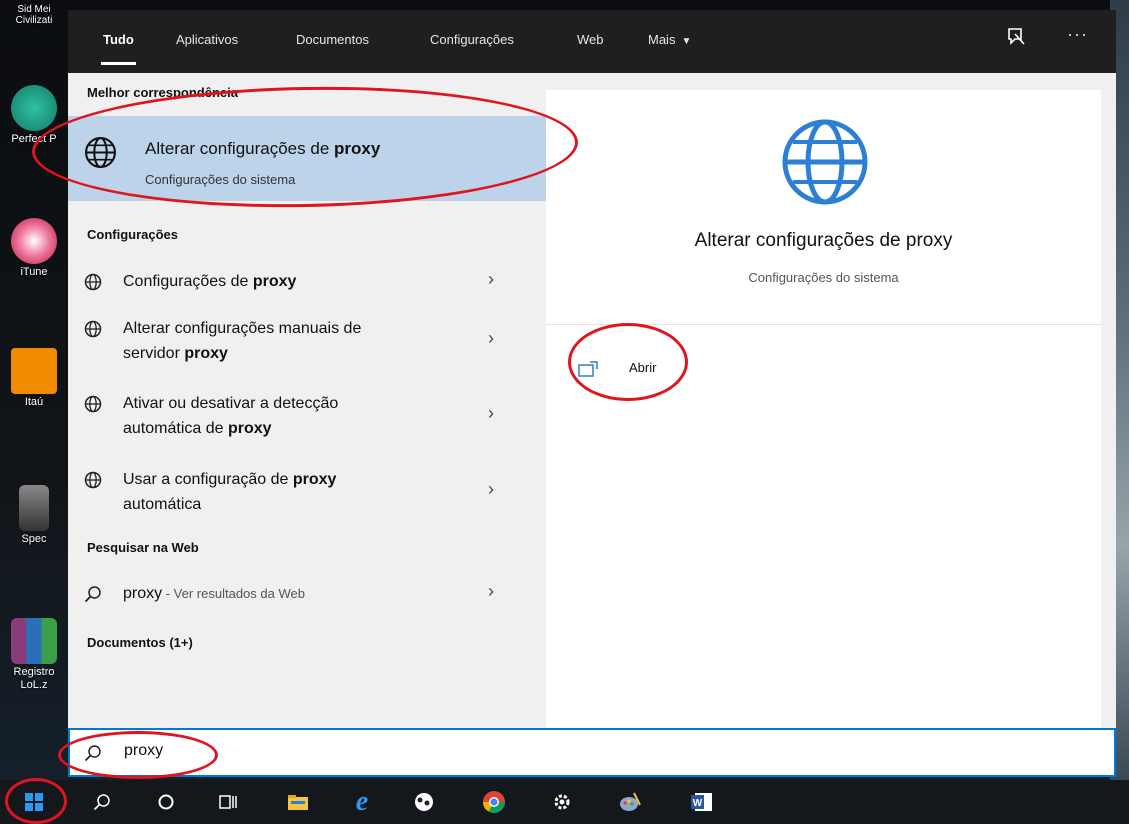 The image size is (1129, 824). I want to click on web-search-label: proxy - Ver resultados da Web, so click(293, 593).